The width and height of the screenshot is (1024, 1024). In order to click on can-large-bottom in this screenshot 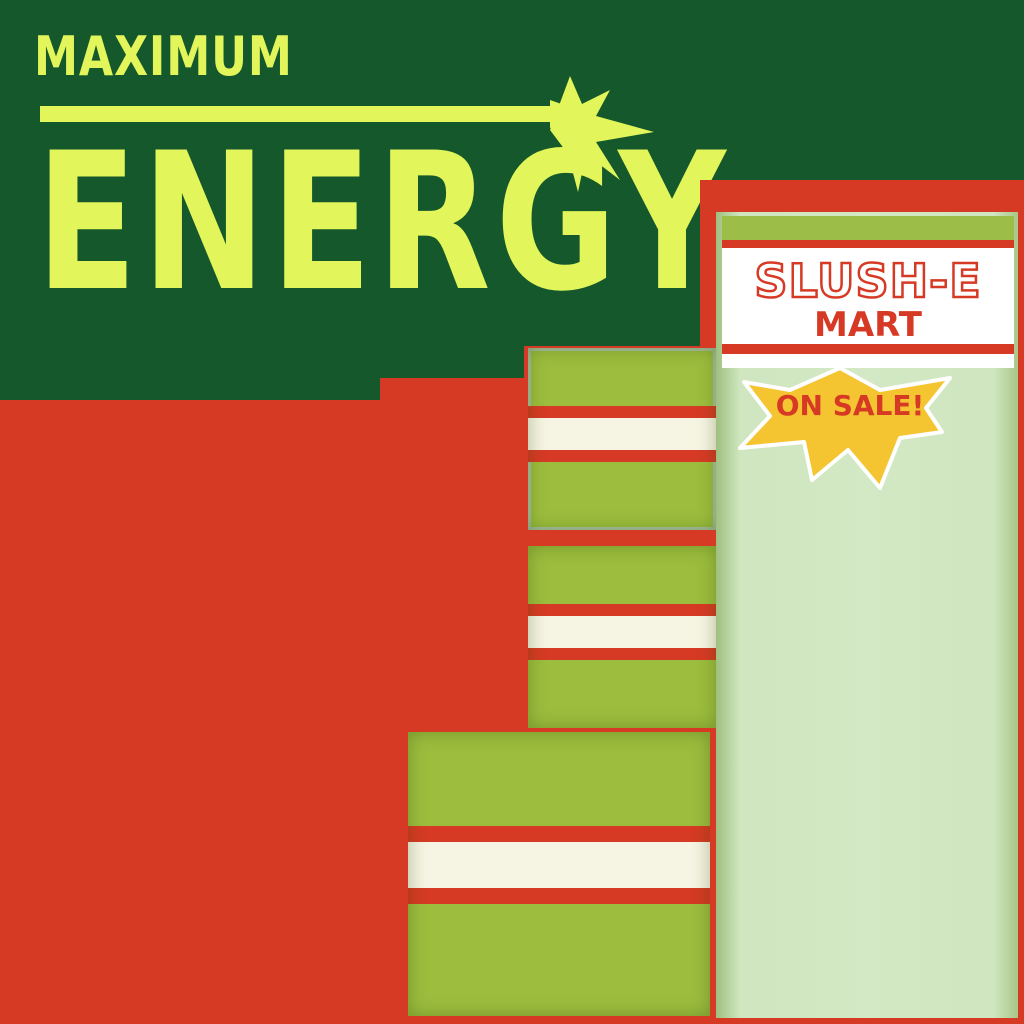, I will do `click(559, 874)`.